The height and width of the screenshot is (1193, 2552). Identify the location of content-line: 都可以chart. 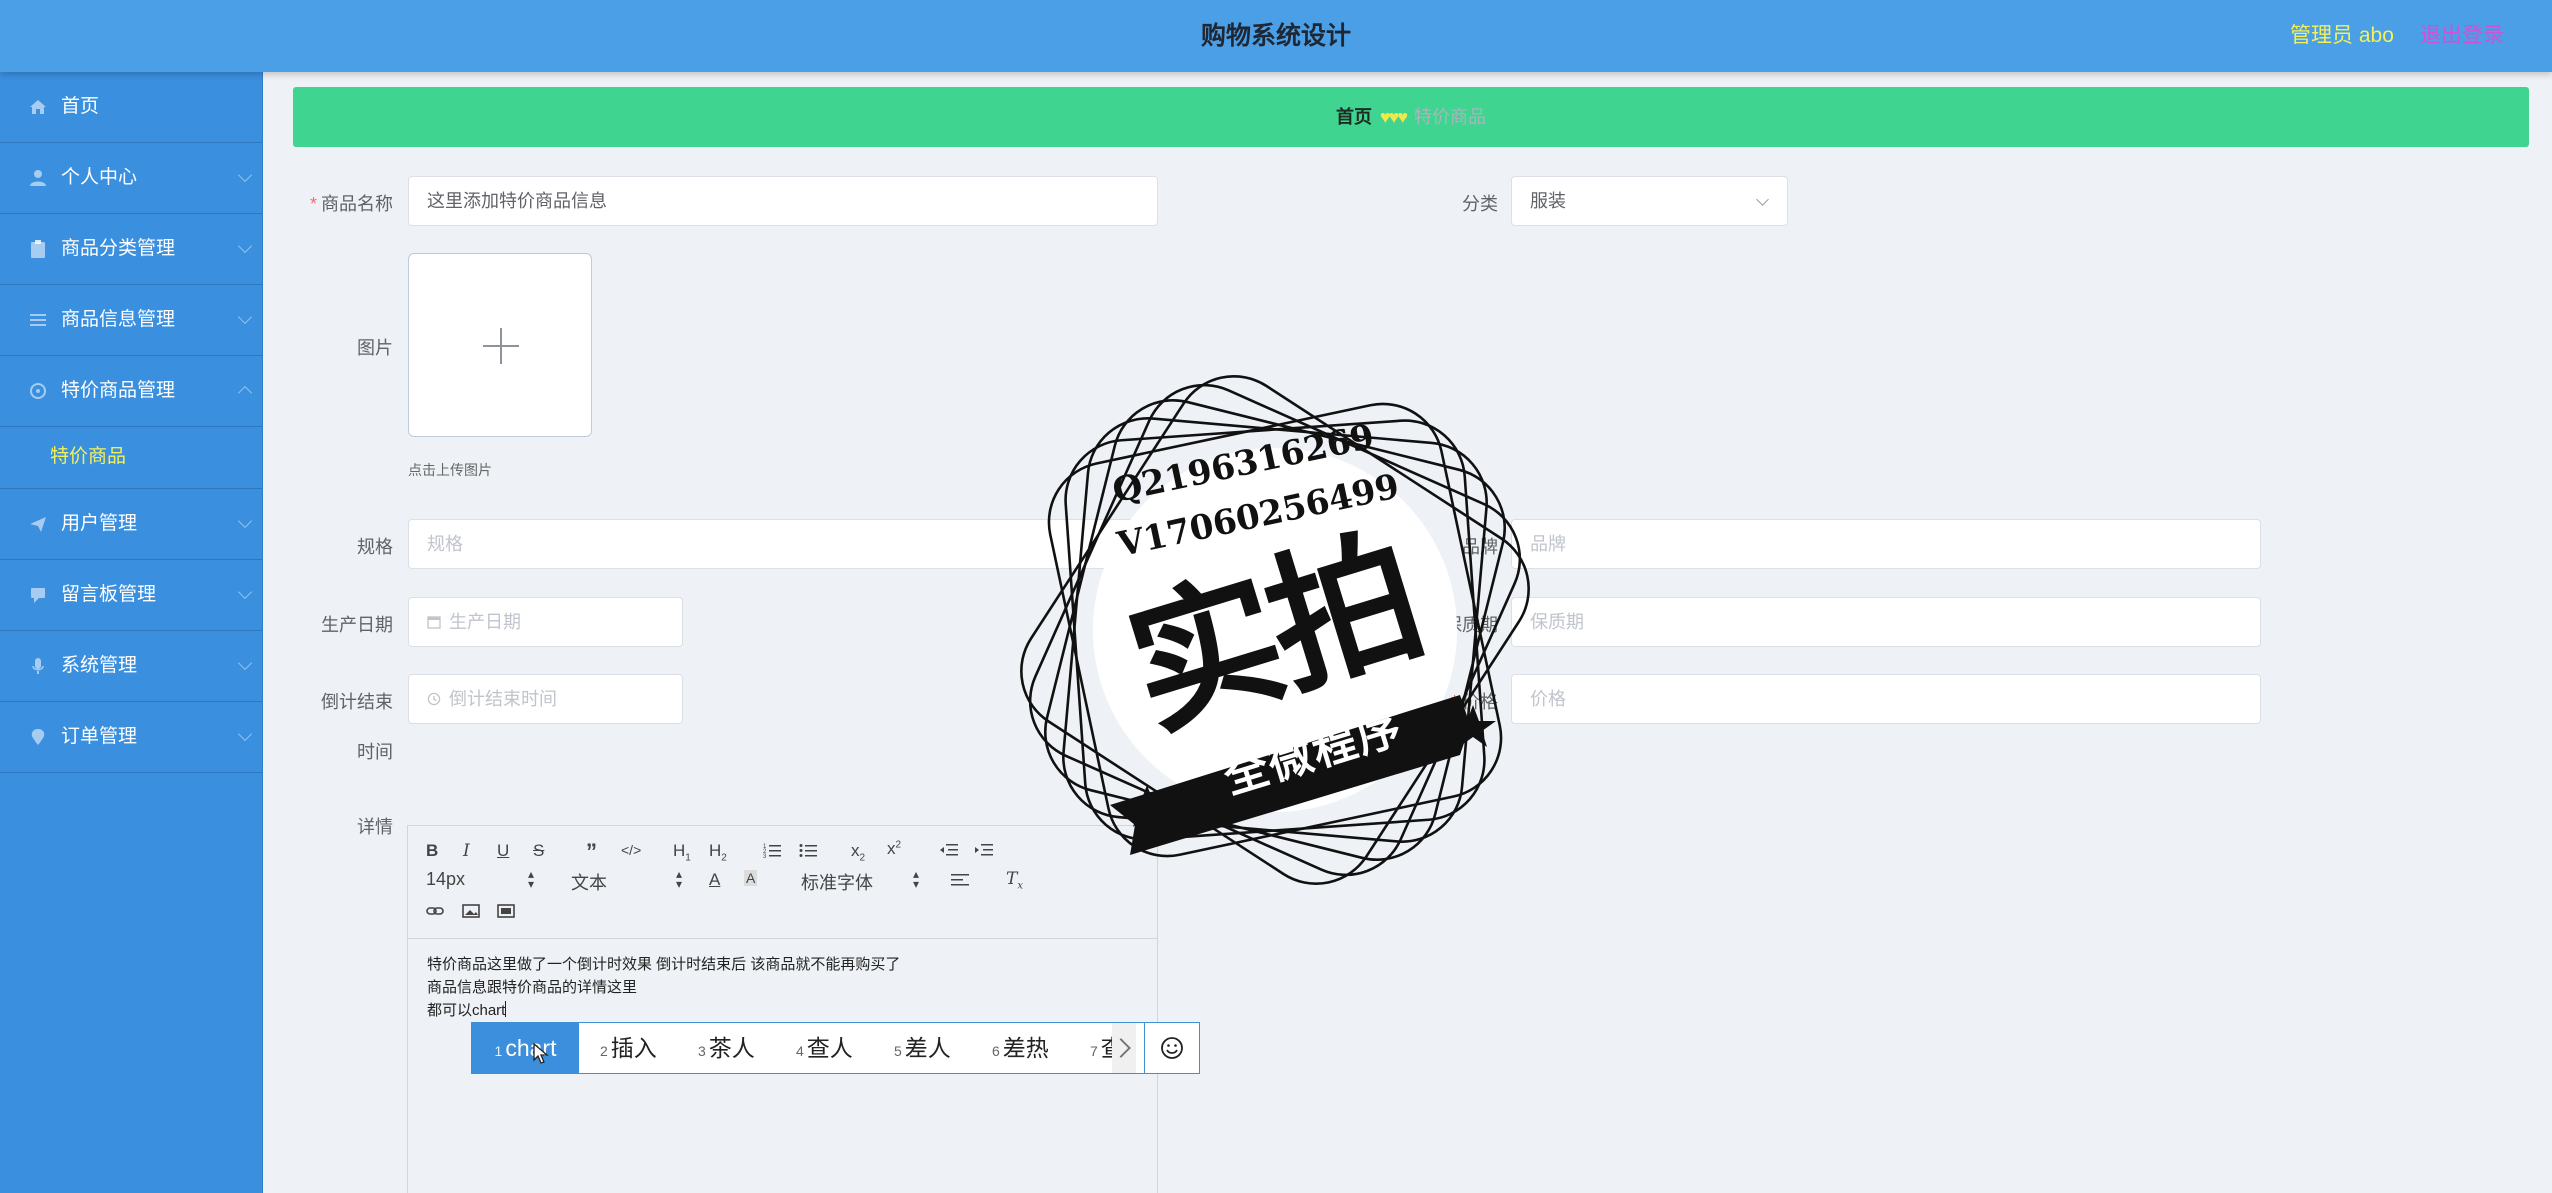
(466, 1010).